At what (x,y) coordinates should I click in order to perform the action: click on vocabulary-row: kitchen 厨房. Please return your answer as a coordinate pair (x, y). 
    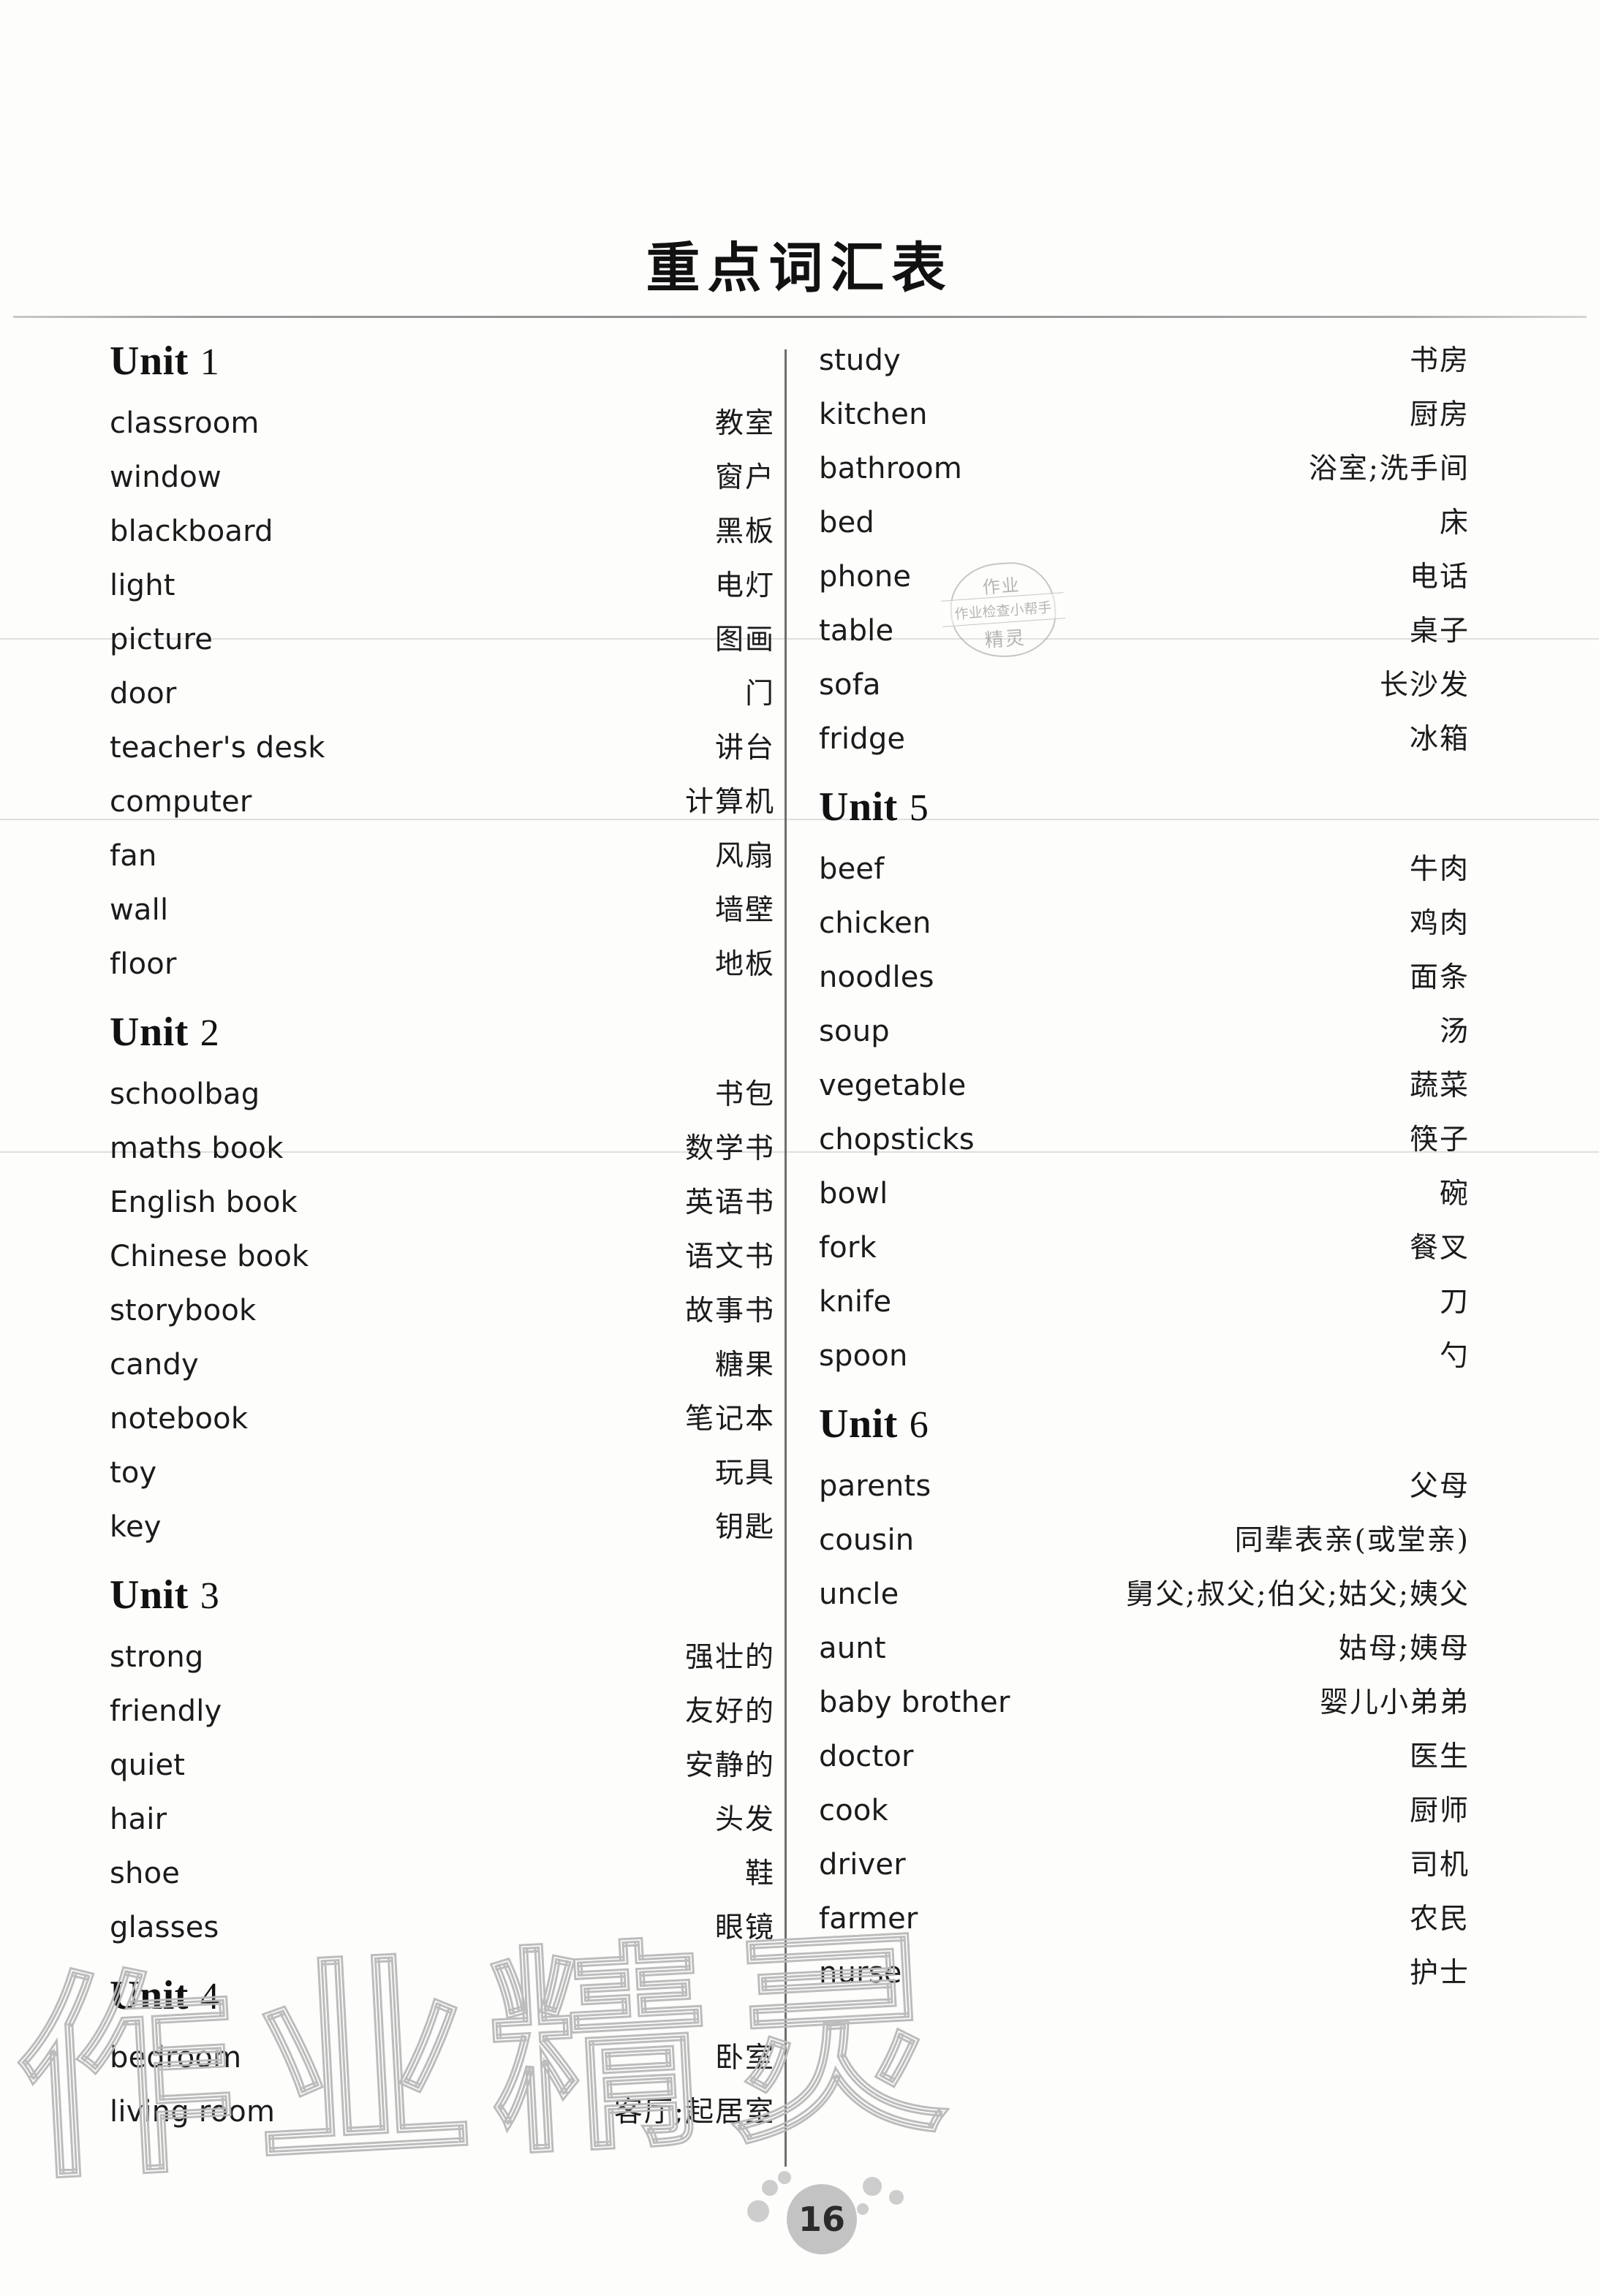
    Looking at the image, I should click on (1144, 419).